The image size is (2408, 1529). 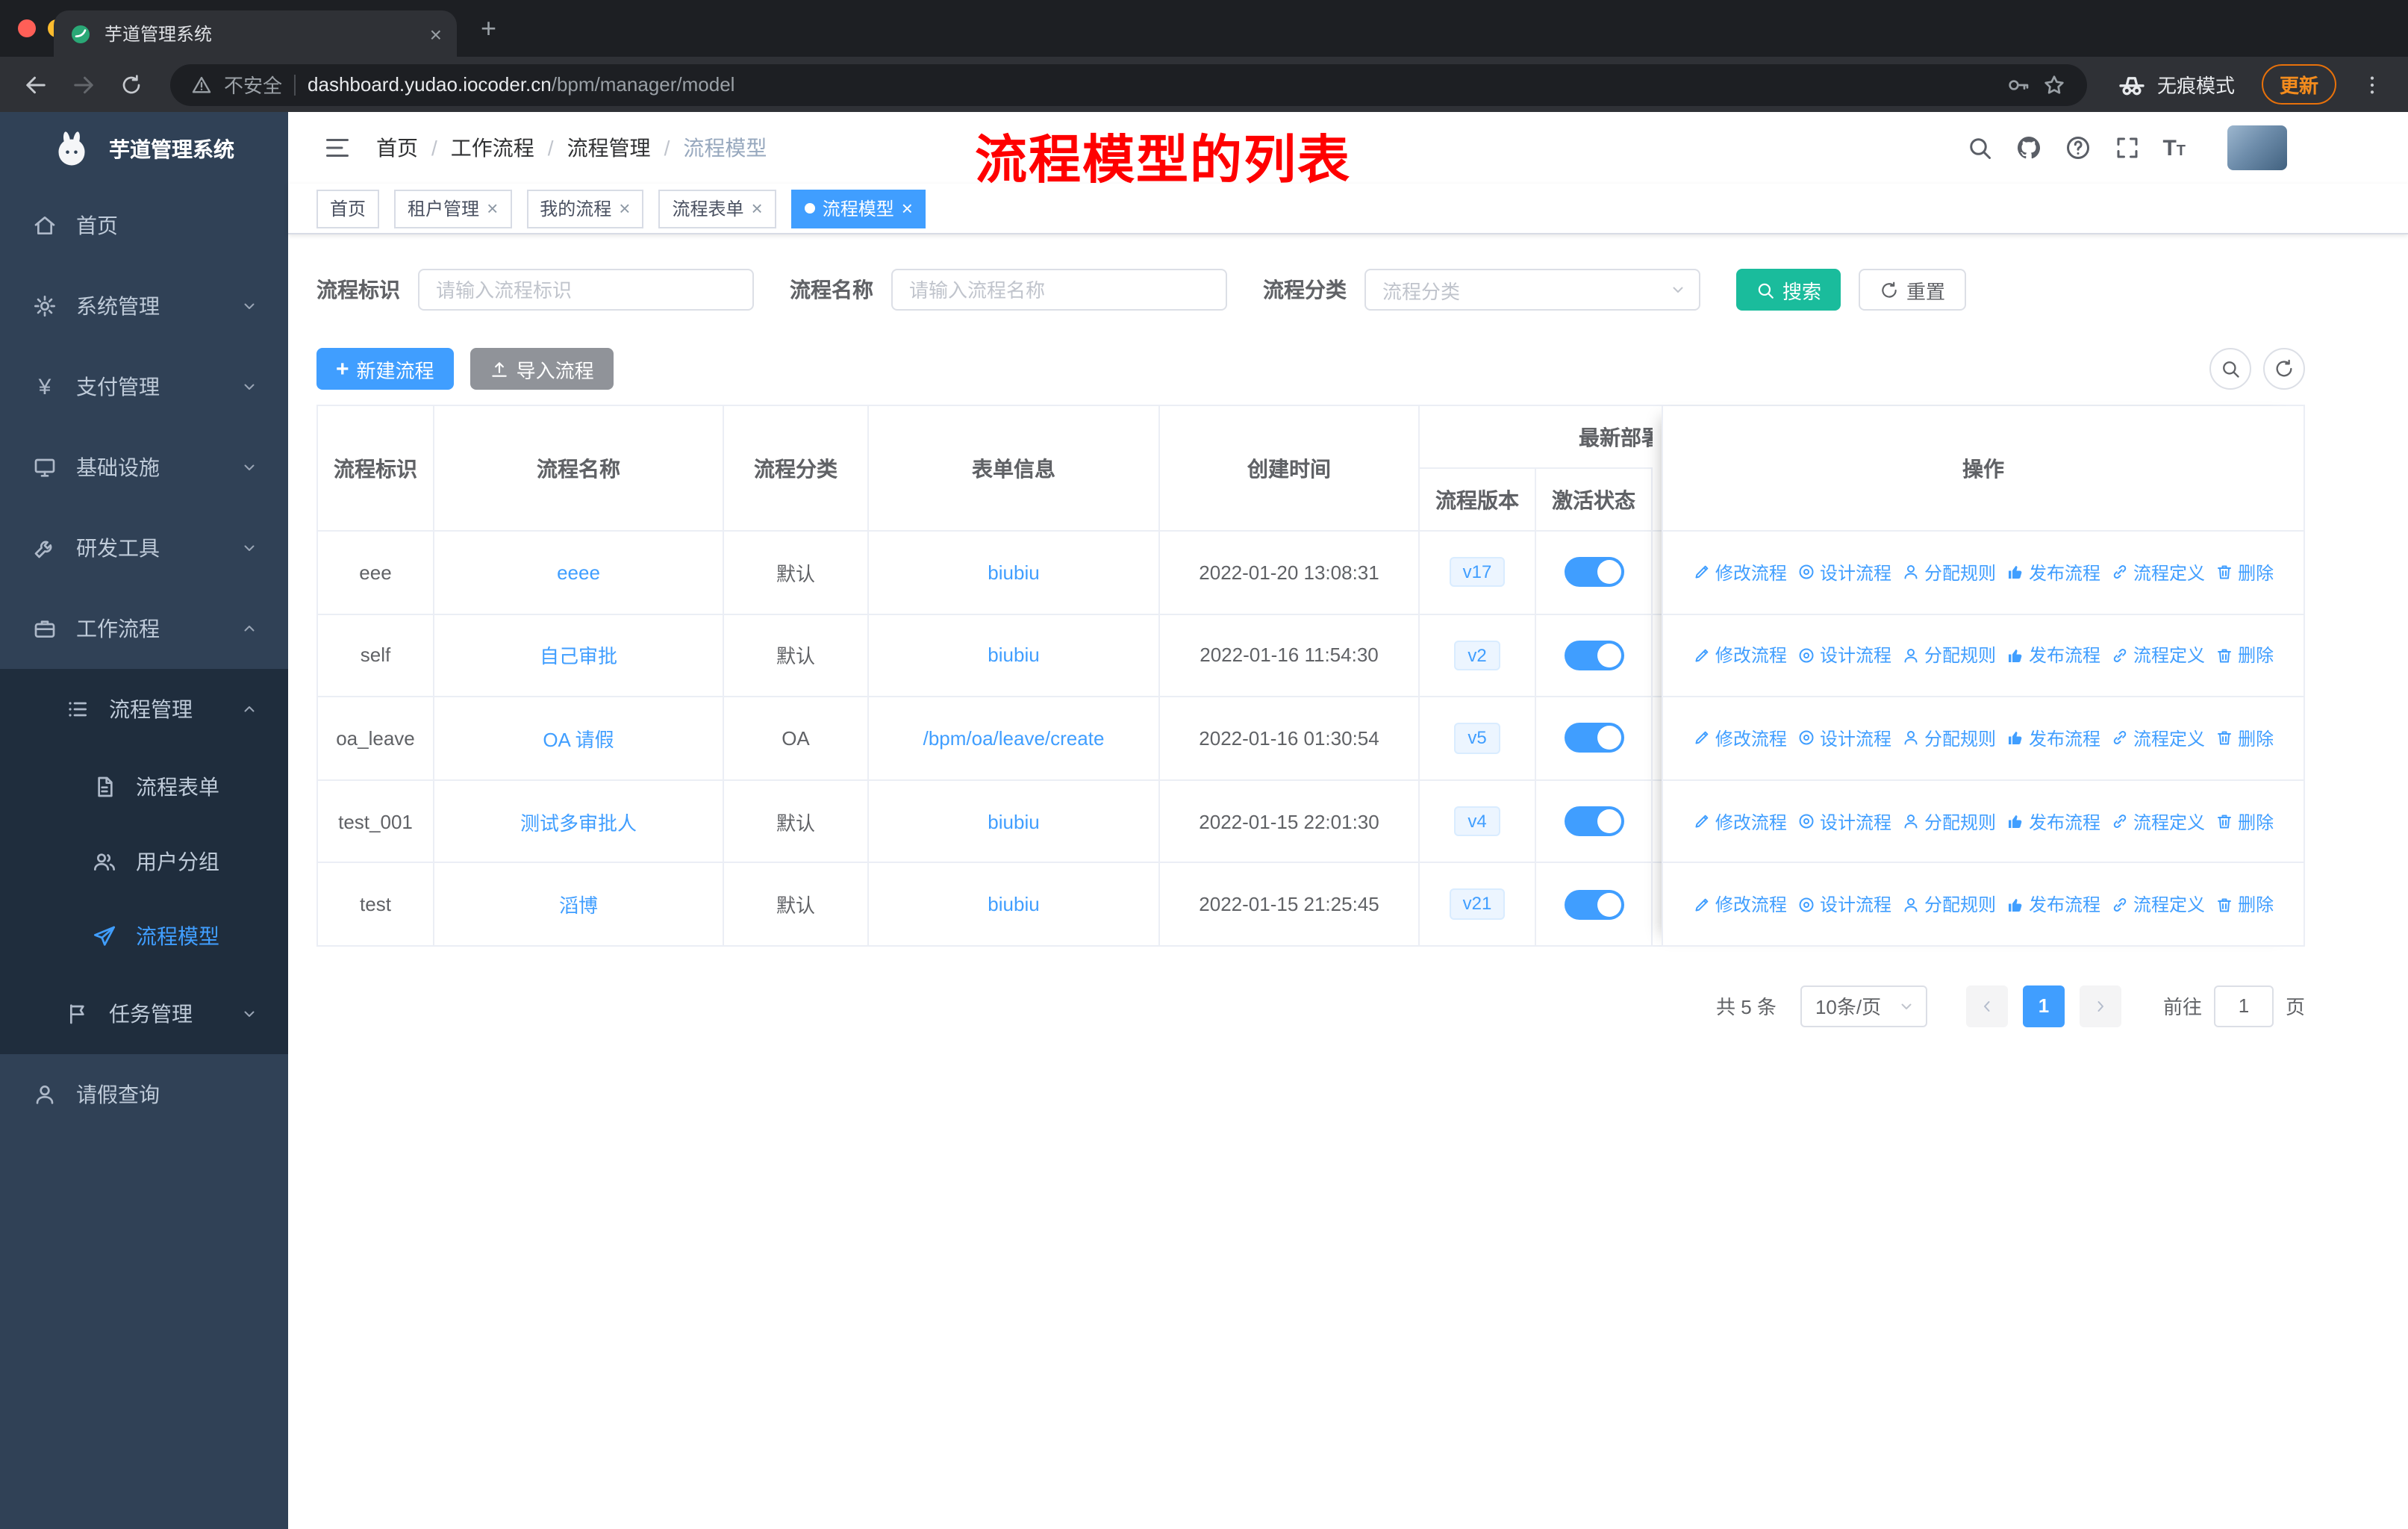 I want to click on search-button: 搜索, so click(x=1788, y=290).